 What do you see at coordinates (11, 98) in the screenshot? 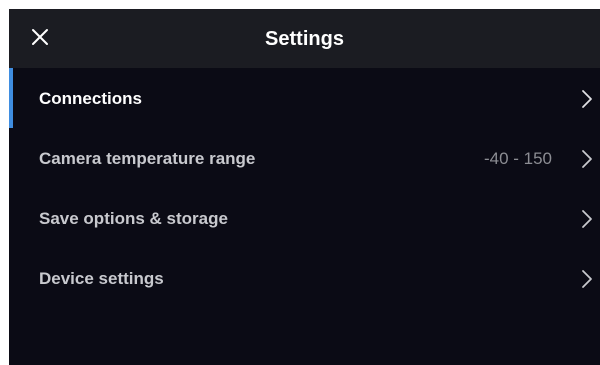
I see `selection-indicator` at bounding box center [11, 98].